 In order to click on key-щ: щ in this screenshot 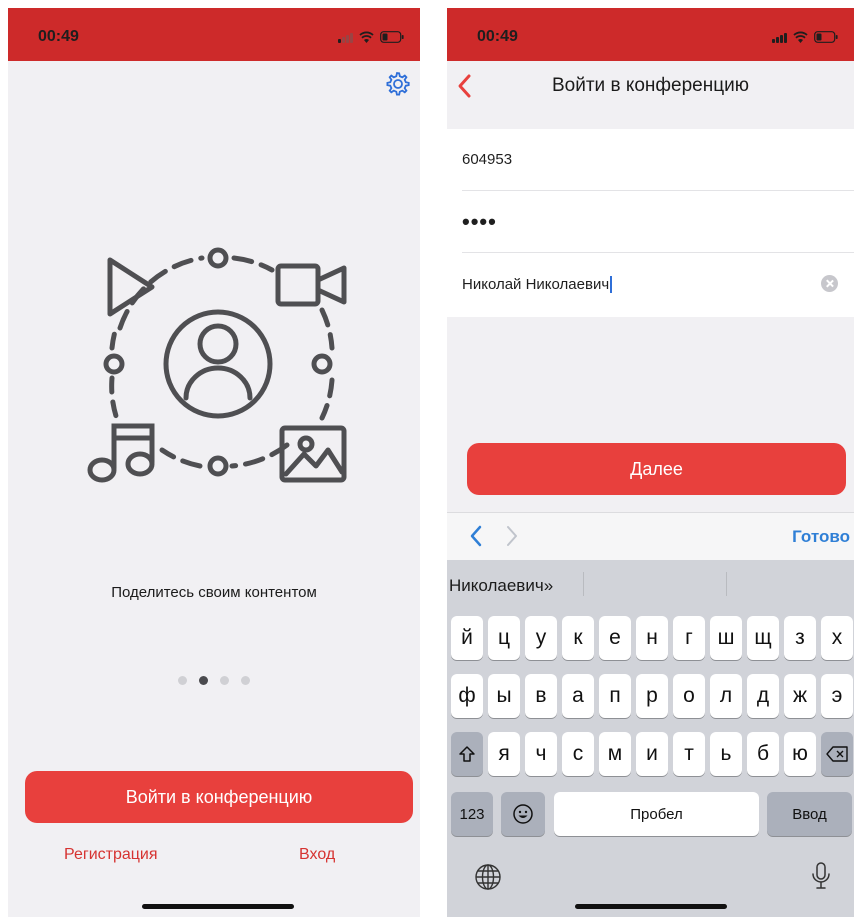, I will do `click(763, 638)`.